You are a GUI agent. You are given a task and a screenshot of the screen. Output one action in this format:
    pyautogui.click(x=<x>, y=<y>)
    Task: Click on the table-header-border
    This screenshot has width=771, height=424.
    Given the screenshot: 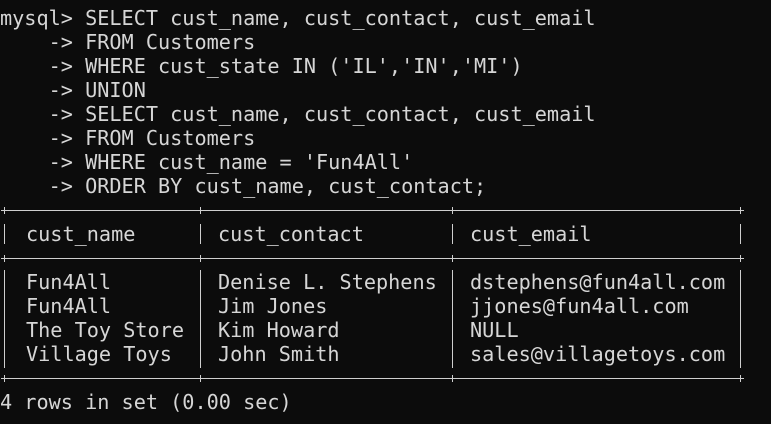 What is the action you would take?
    pyautogui.click(x=374, y=258)
    